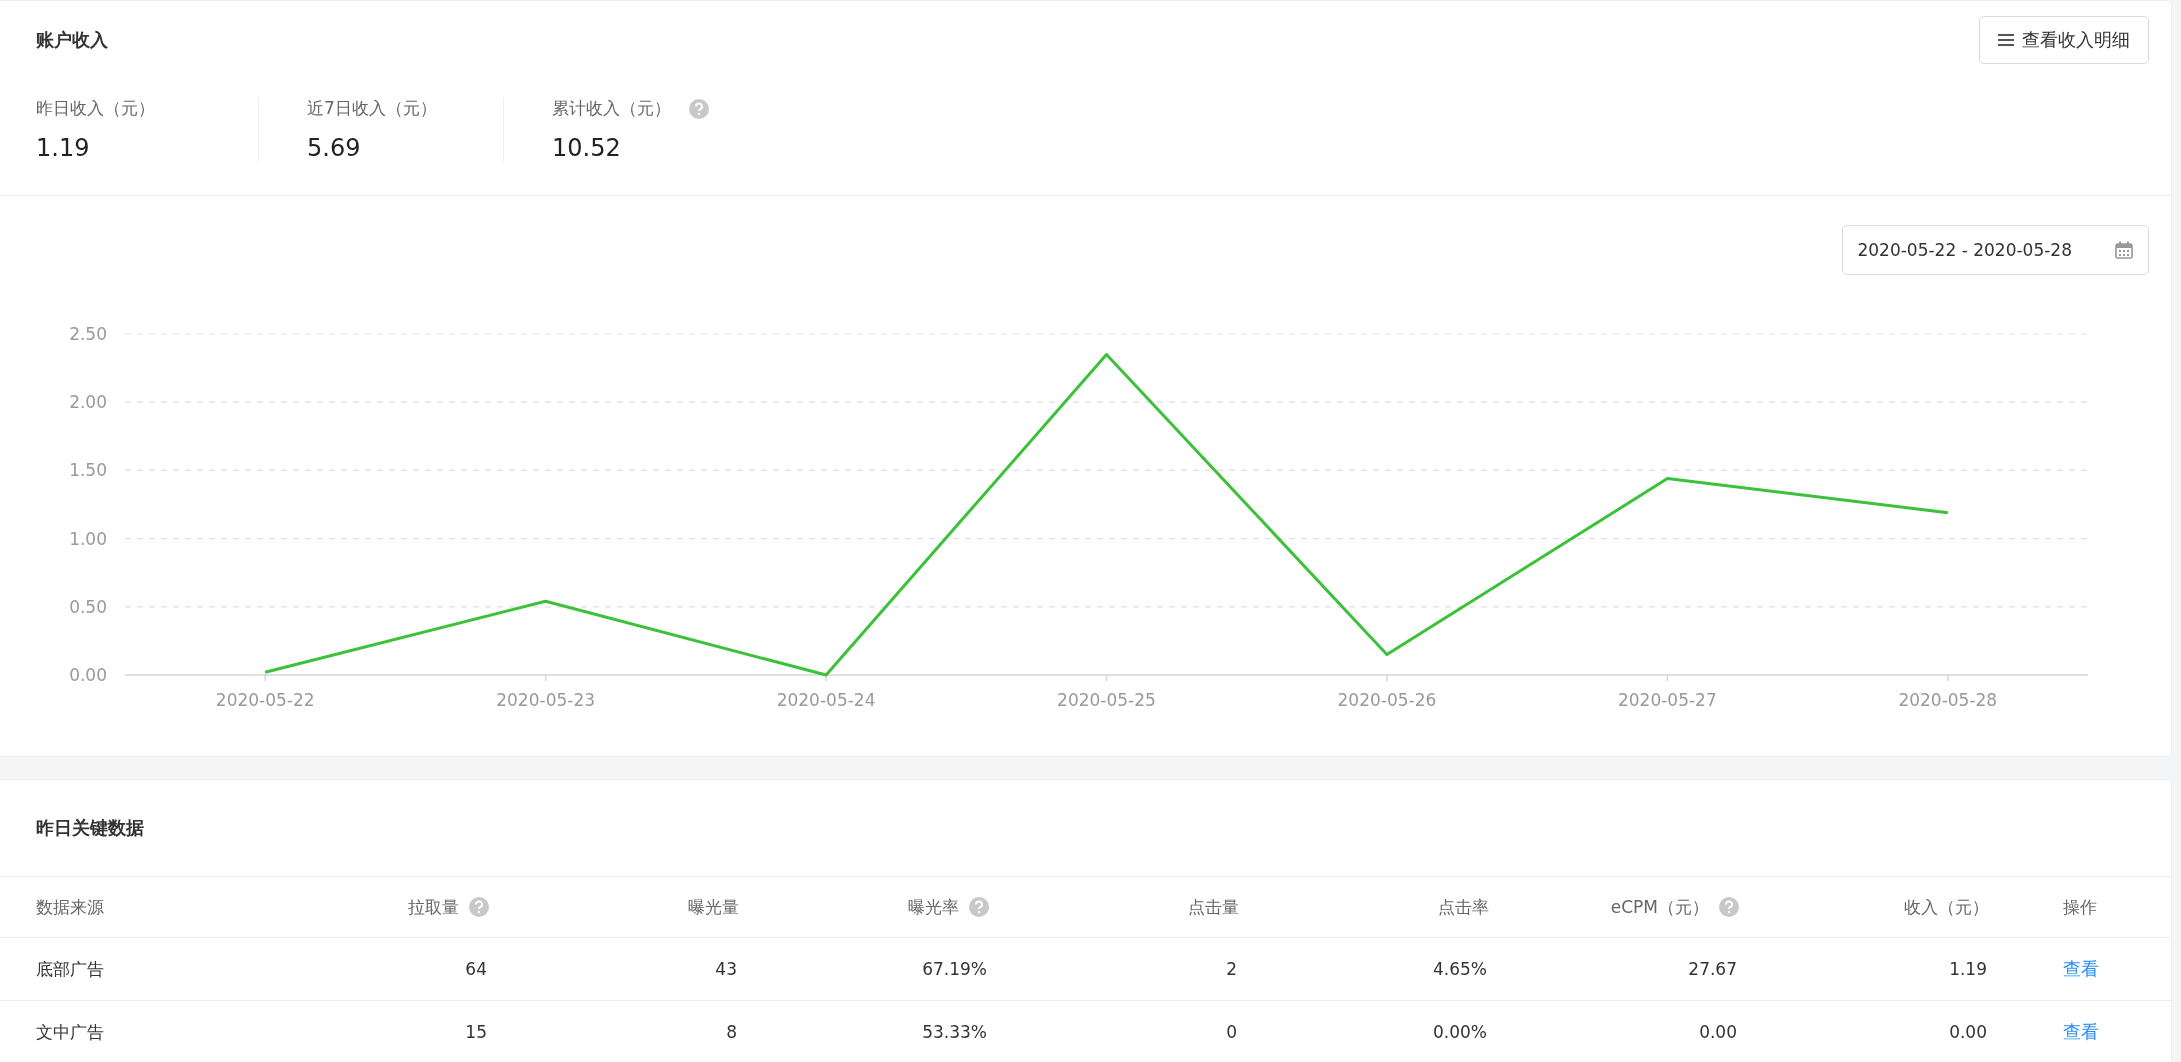 The image size is (2181, 1062). I want to click on view-details-button: 查看收入明细, so click(2064, 40).